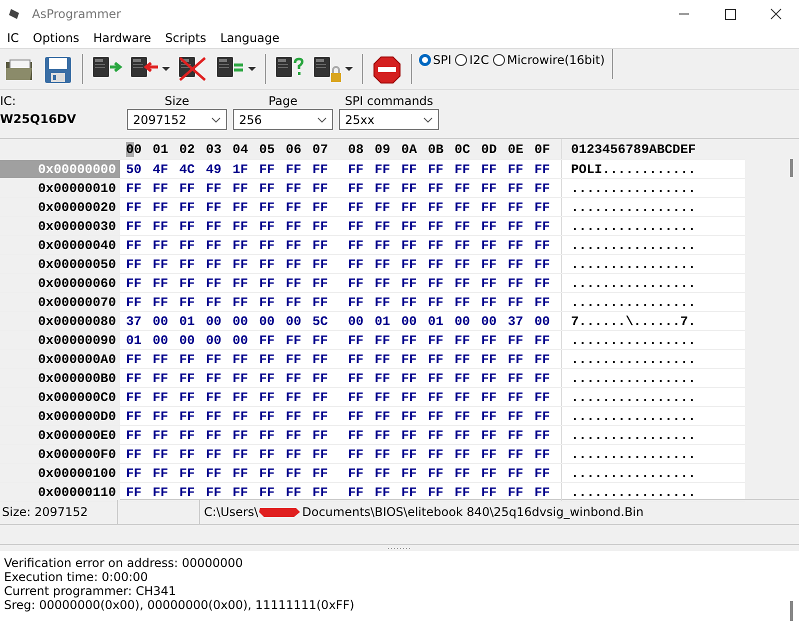 Image resolution: width=799 pixels, height=640 pixels. What do you see at coordinates (186, 38) in the screenshot?
I see `menu-item: Scripts` at bounding box center [186, 38].